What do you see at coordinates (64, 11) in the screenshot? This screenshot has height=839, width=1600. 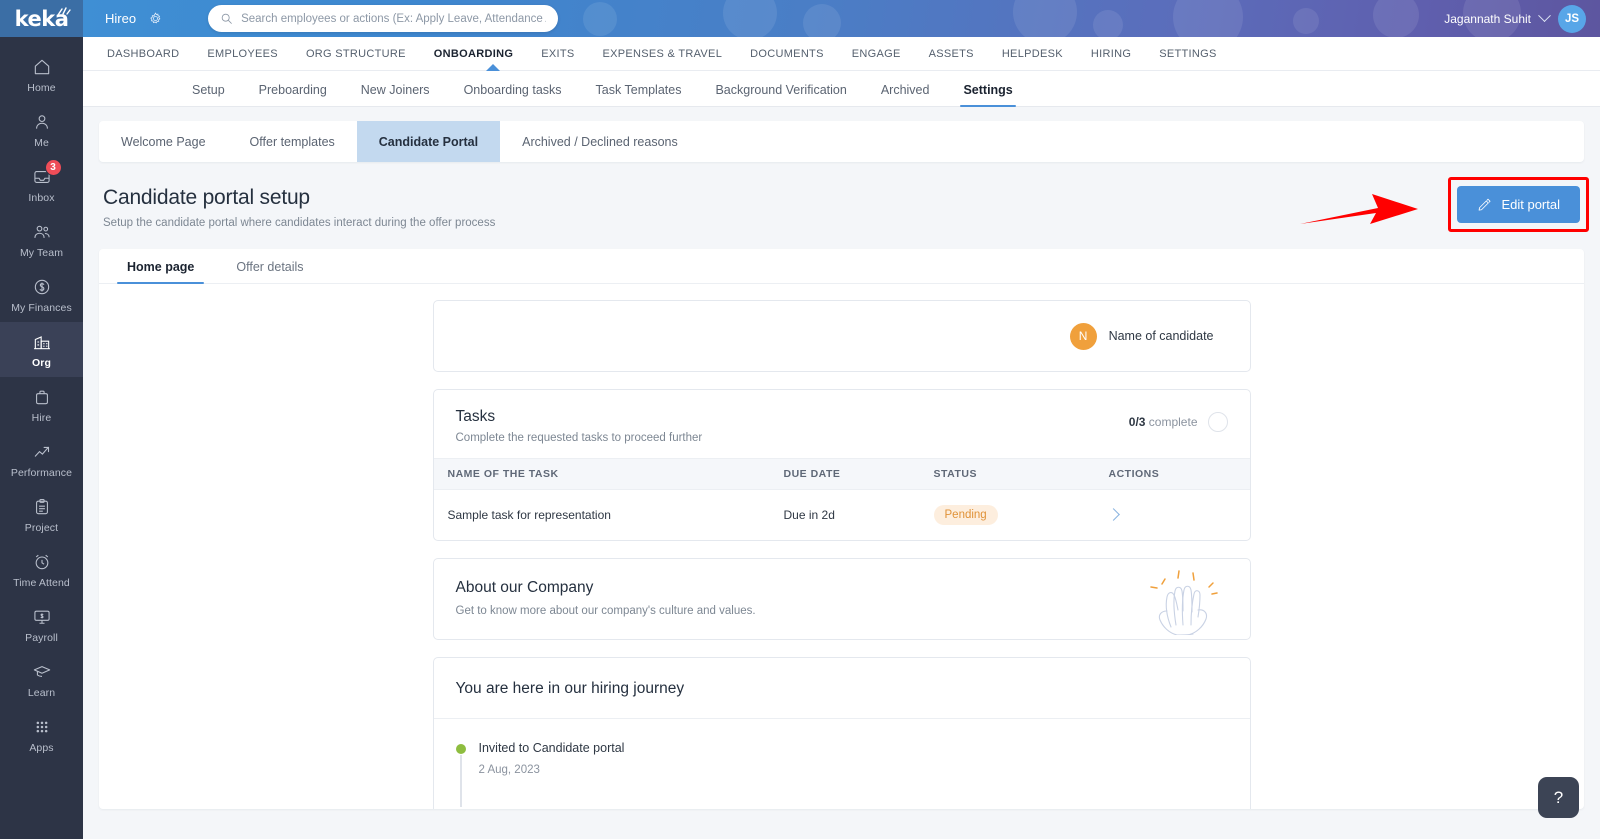 I see `sparkle-icon` at bounding box center [64, 11].